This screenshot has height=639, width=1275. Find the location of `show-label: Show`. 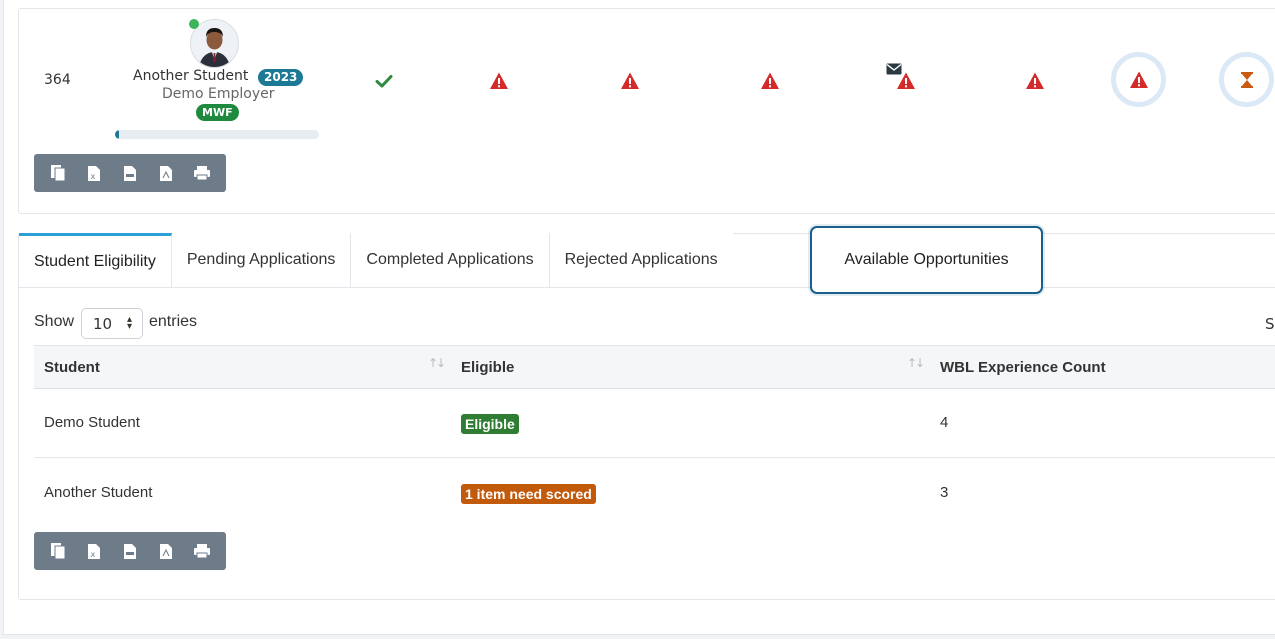

show-label: Show is located at coordinates (54, 321).